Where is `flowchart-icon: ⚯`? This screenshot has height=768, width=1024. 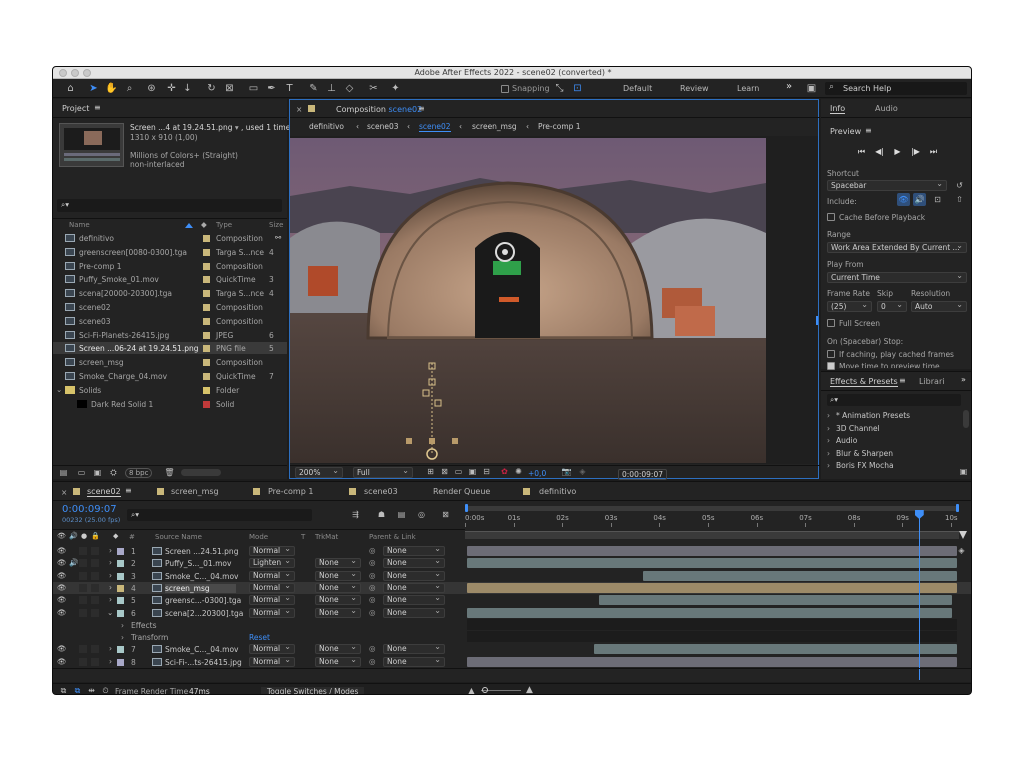 flowchart-icon: ⚯ is located at coordinates (278, 237).